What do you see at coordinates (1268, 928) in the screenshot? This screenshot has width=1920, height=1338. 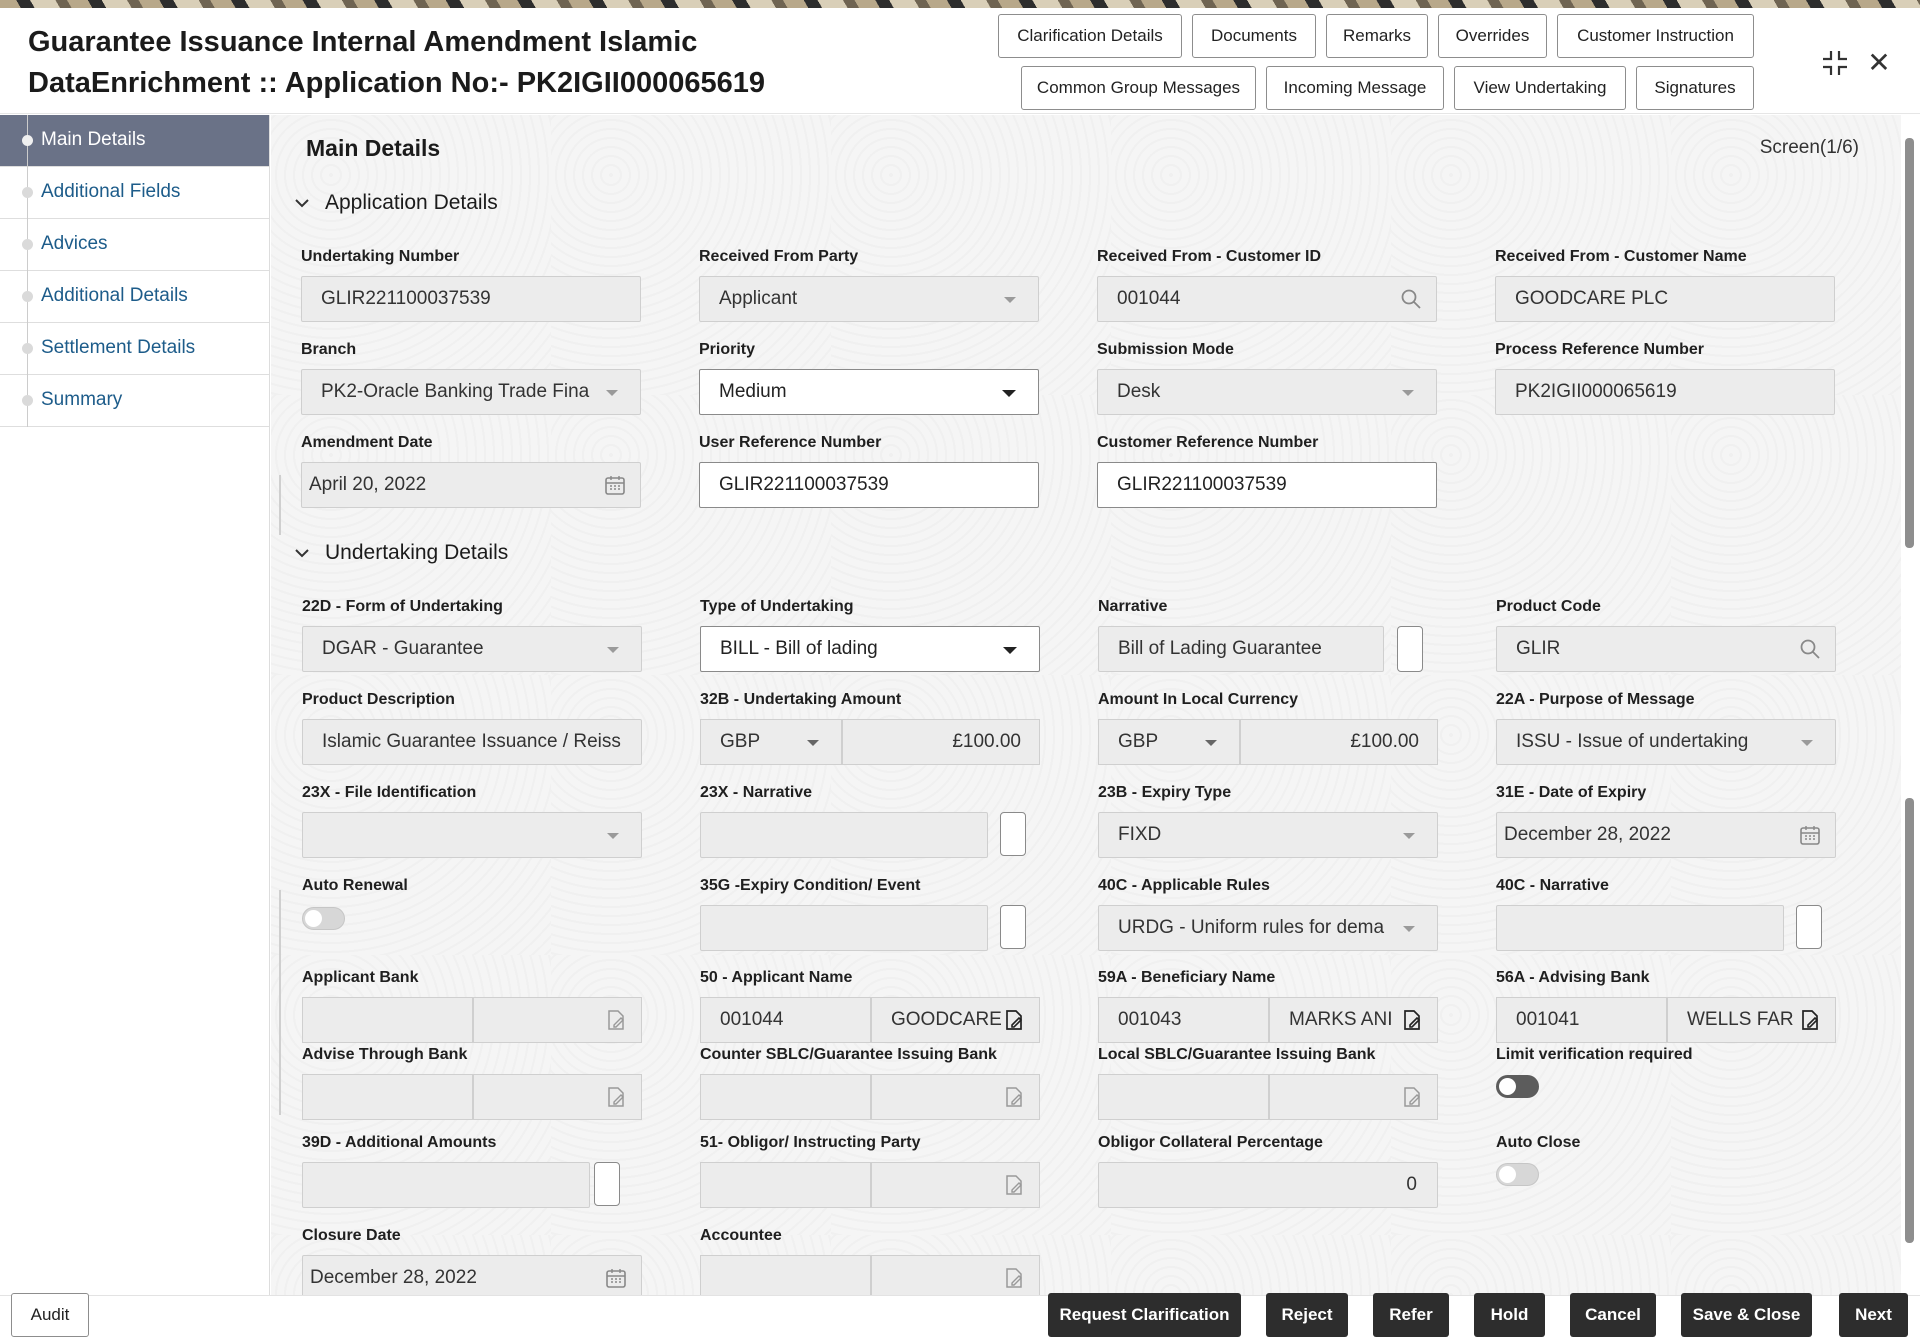 I see `applicable-rules-select: URDG - Uniform rules for dema` at bounding box center [1268, 928].